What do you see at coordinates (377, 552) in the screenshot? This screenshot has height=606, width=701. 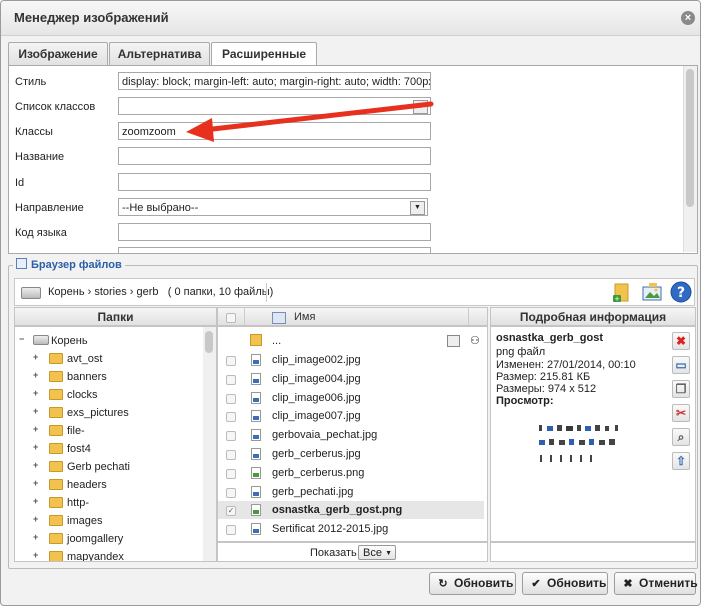 I see `show-filter-select: Все ▼` at bounding box center [377, 552].